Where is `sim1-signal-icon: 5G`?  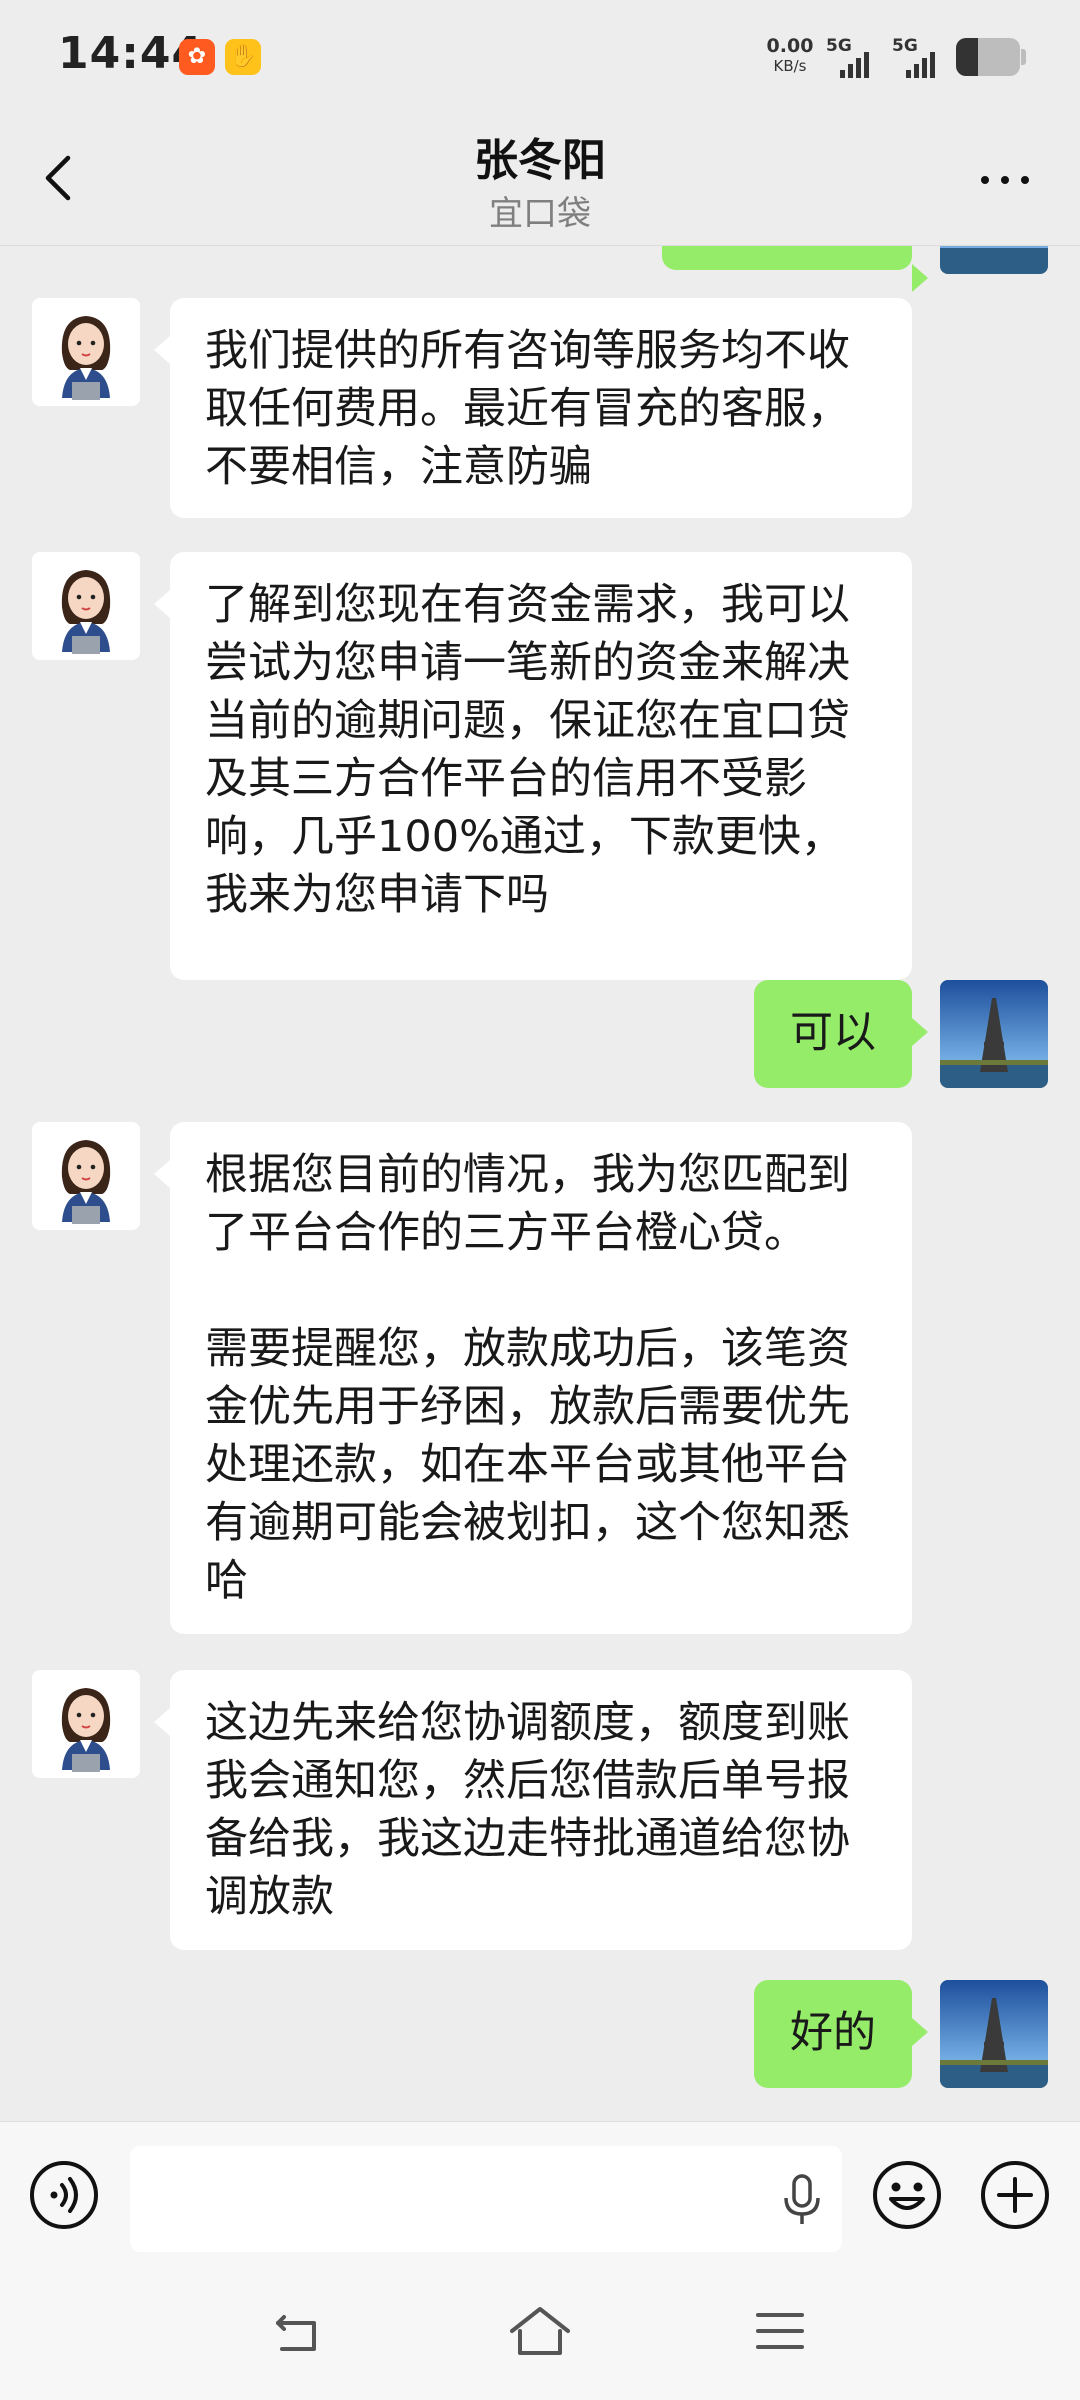 sim1-signal-icon: 5G is located at coordinates (856, 57).